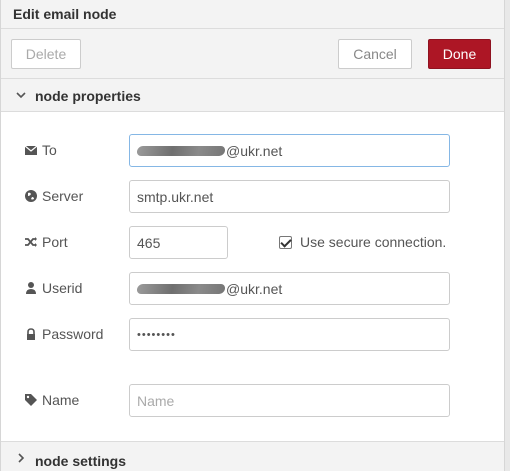  I want to click on delete-button: Delete, so click(46, 54).